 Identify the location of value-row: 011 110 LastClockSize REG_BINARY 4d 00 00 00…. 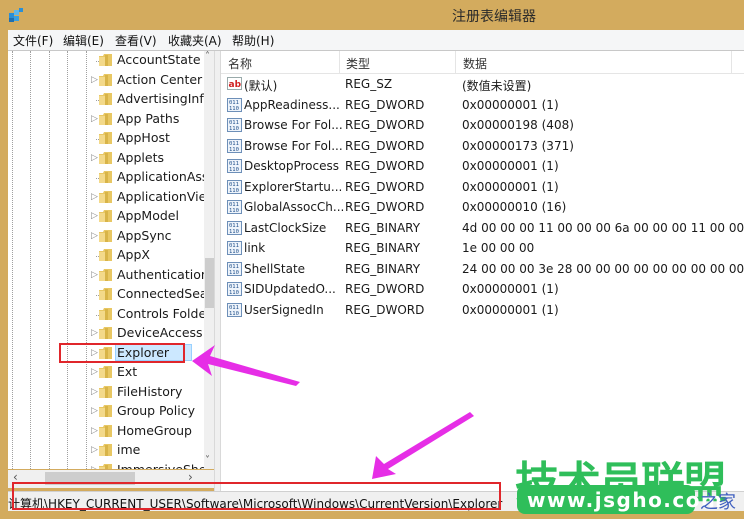
(482, 228).